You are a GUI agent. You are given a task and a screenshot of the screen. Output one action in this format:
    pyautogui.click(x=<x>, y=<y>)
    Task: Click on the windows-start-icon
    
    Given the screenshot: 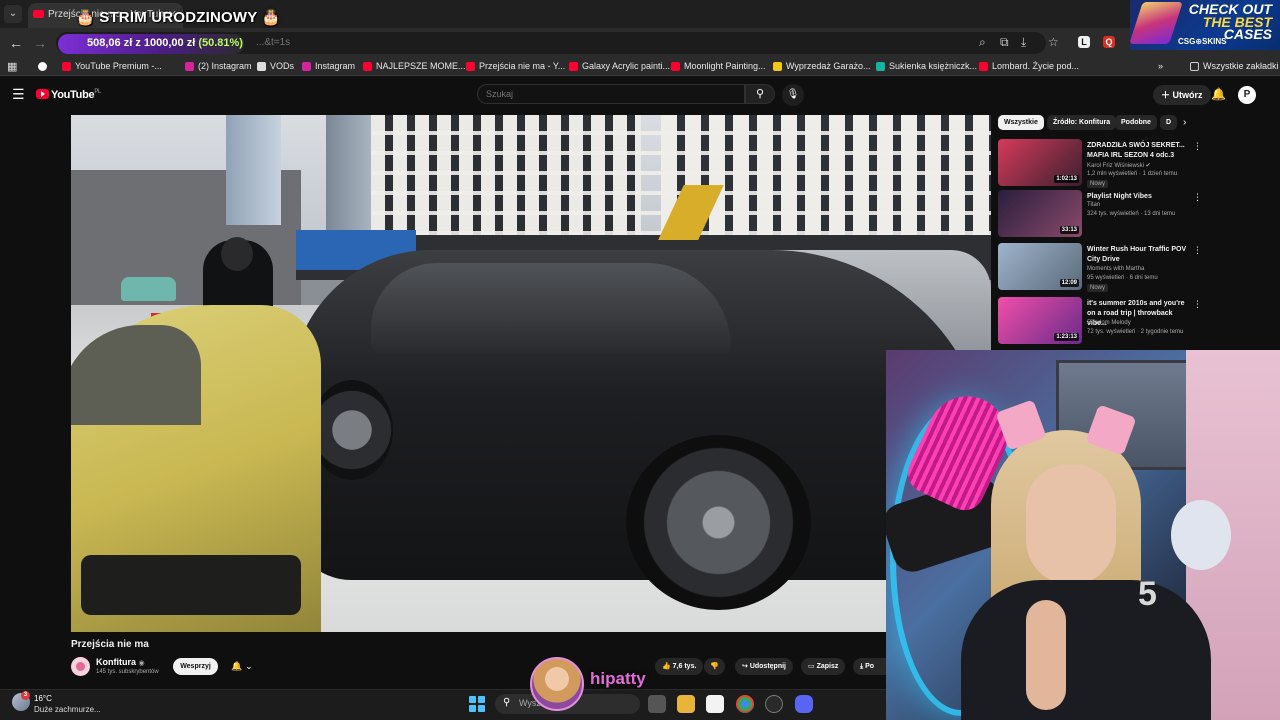 What is the action you would take?
    pyautogui.click(x=477, y=704)
    